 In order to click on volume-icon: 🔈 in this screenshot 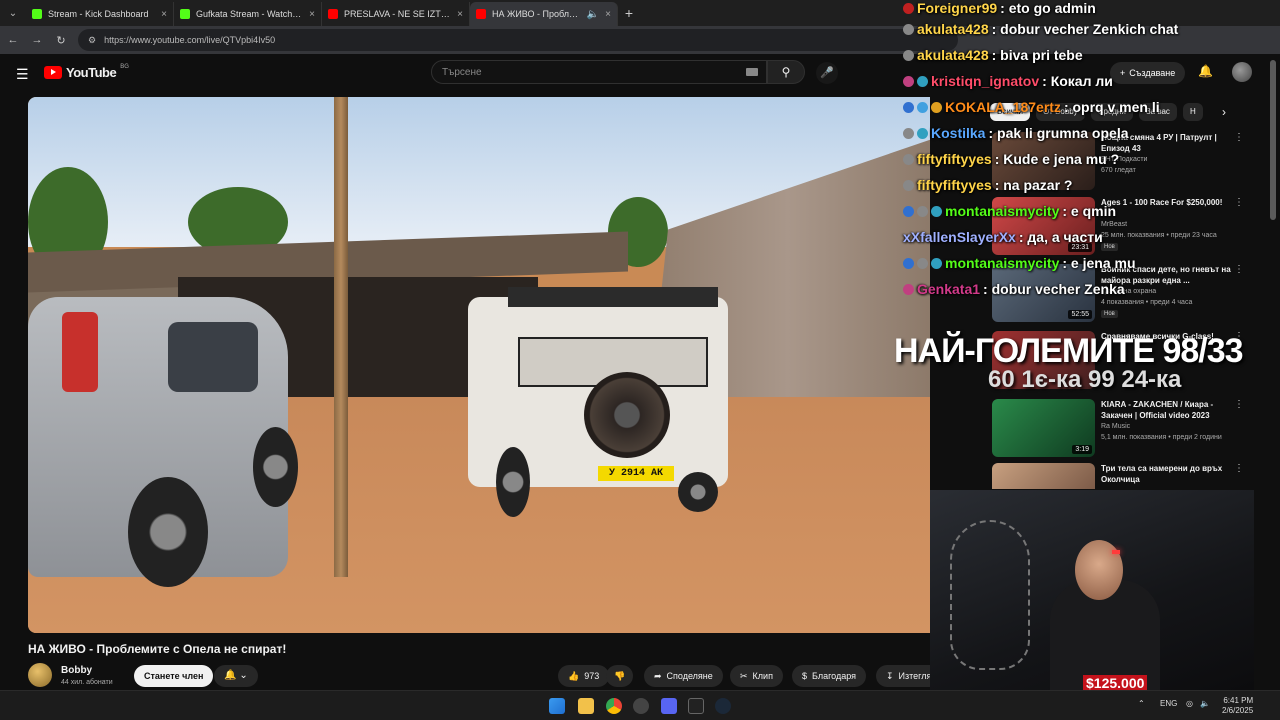, I will do `click(1205, 703)`.